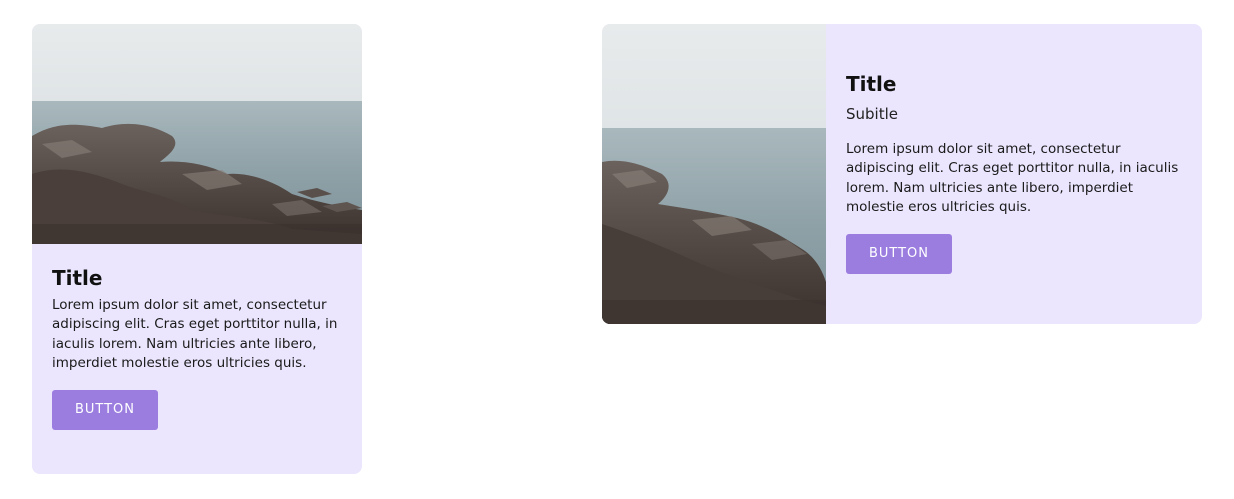 The width and height of the screenshot is (1234, 499). Describe the element at coordinates (872, 114) in the screenshot. I see `card-subtitle: Subitle` at that location.